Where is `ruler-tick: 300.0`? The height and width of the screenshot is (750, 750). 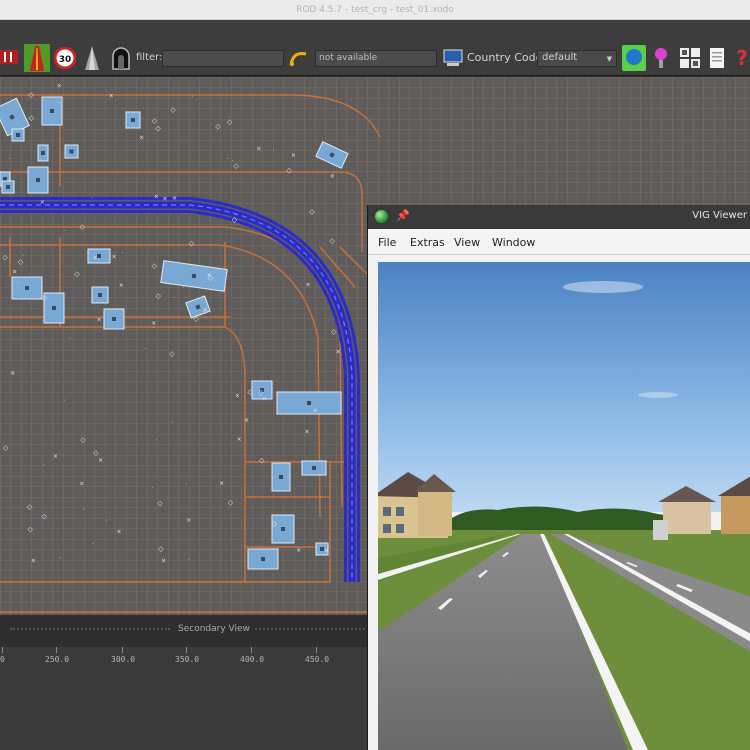
ruler-tick: 300.0 is located at coordinates (123, 659).